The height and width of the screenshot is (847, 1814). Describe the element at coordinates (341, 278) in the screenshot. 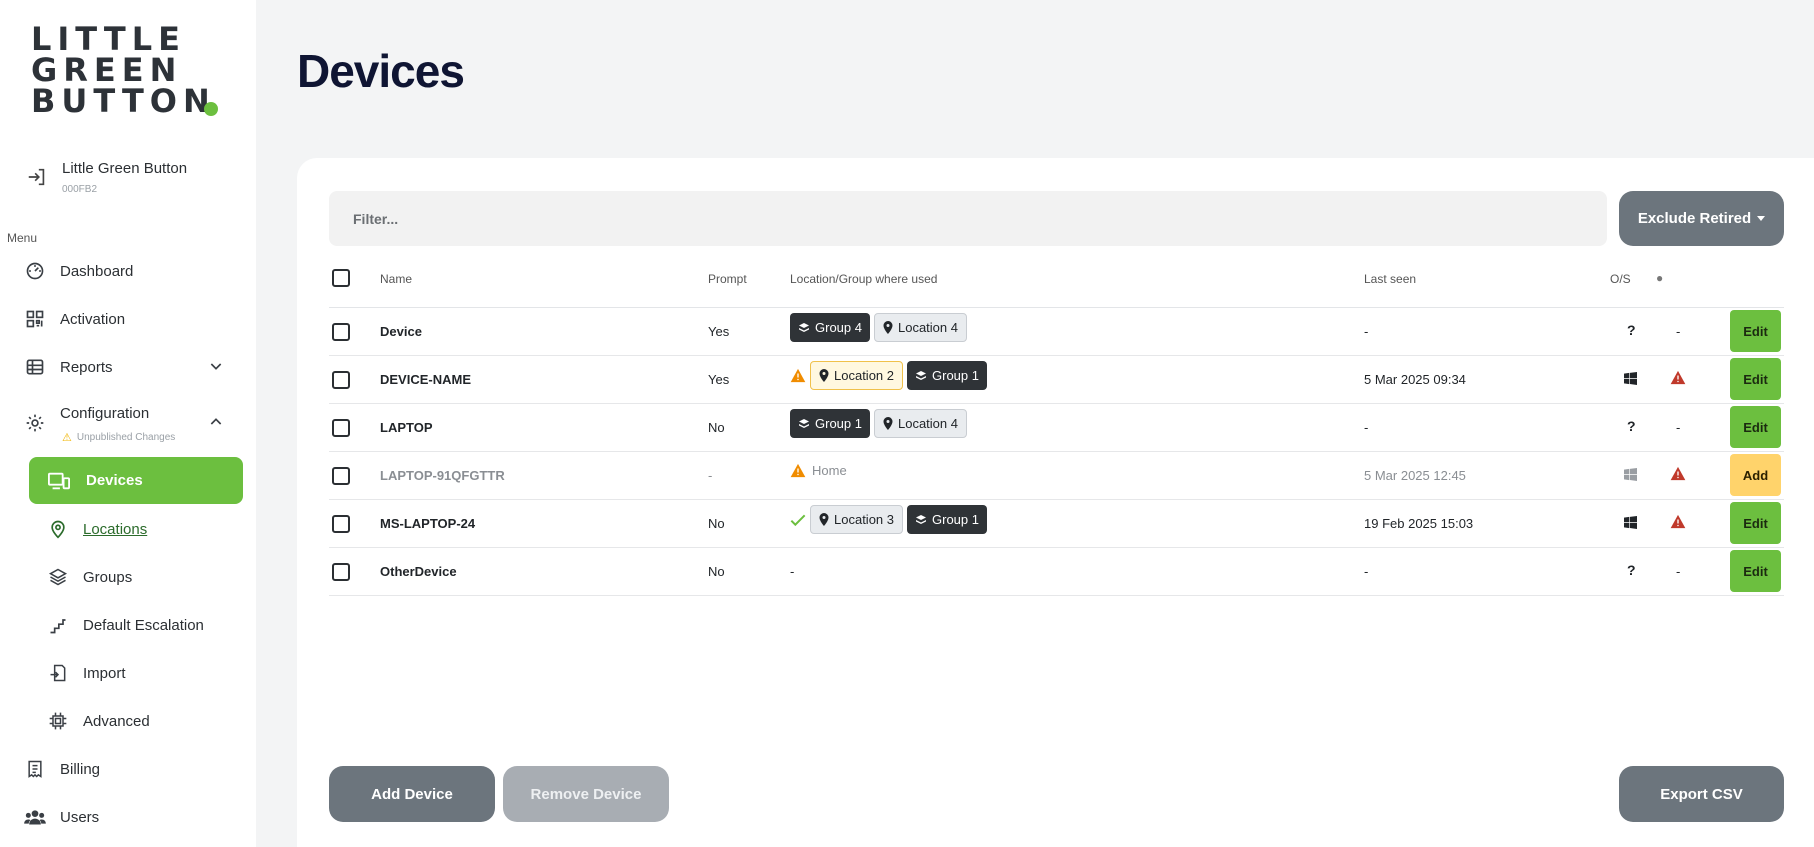

I see `select-all-checkbox` at that location.